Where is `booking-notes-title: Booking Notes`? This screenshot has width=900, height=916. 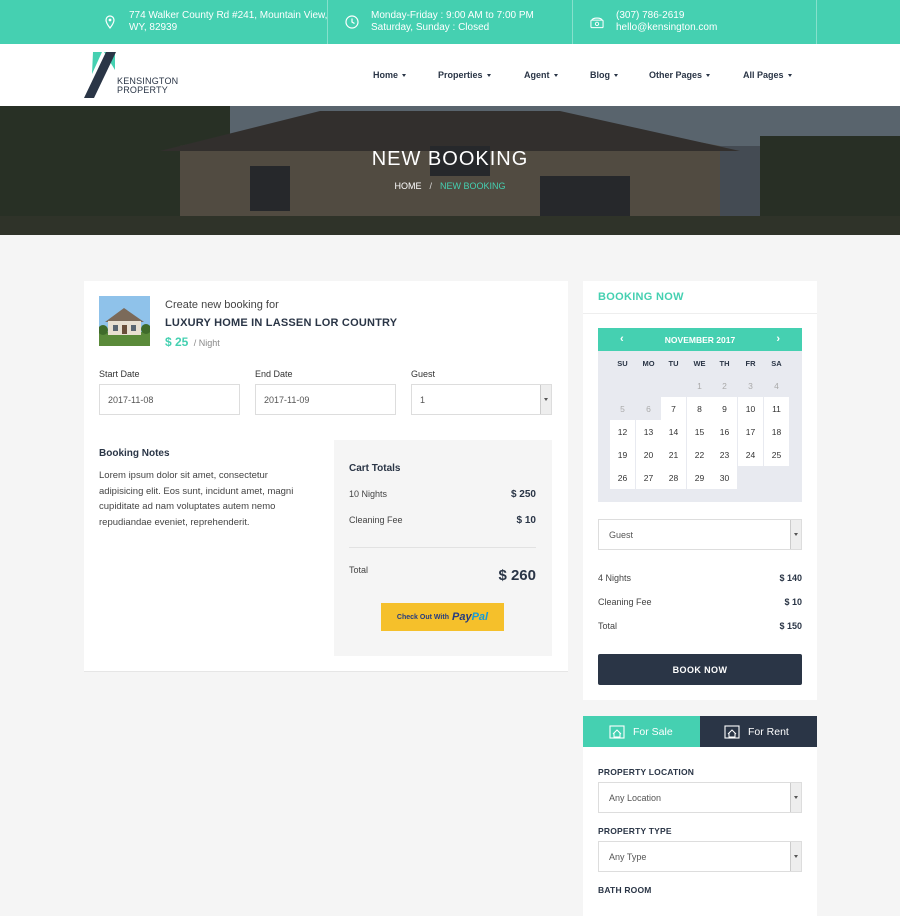 booking-notes-title: Booking Notes is located at coordinates (134, 453).